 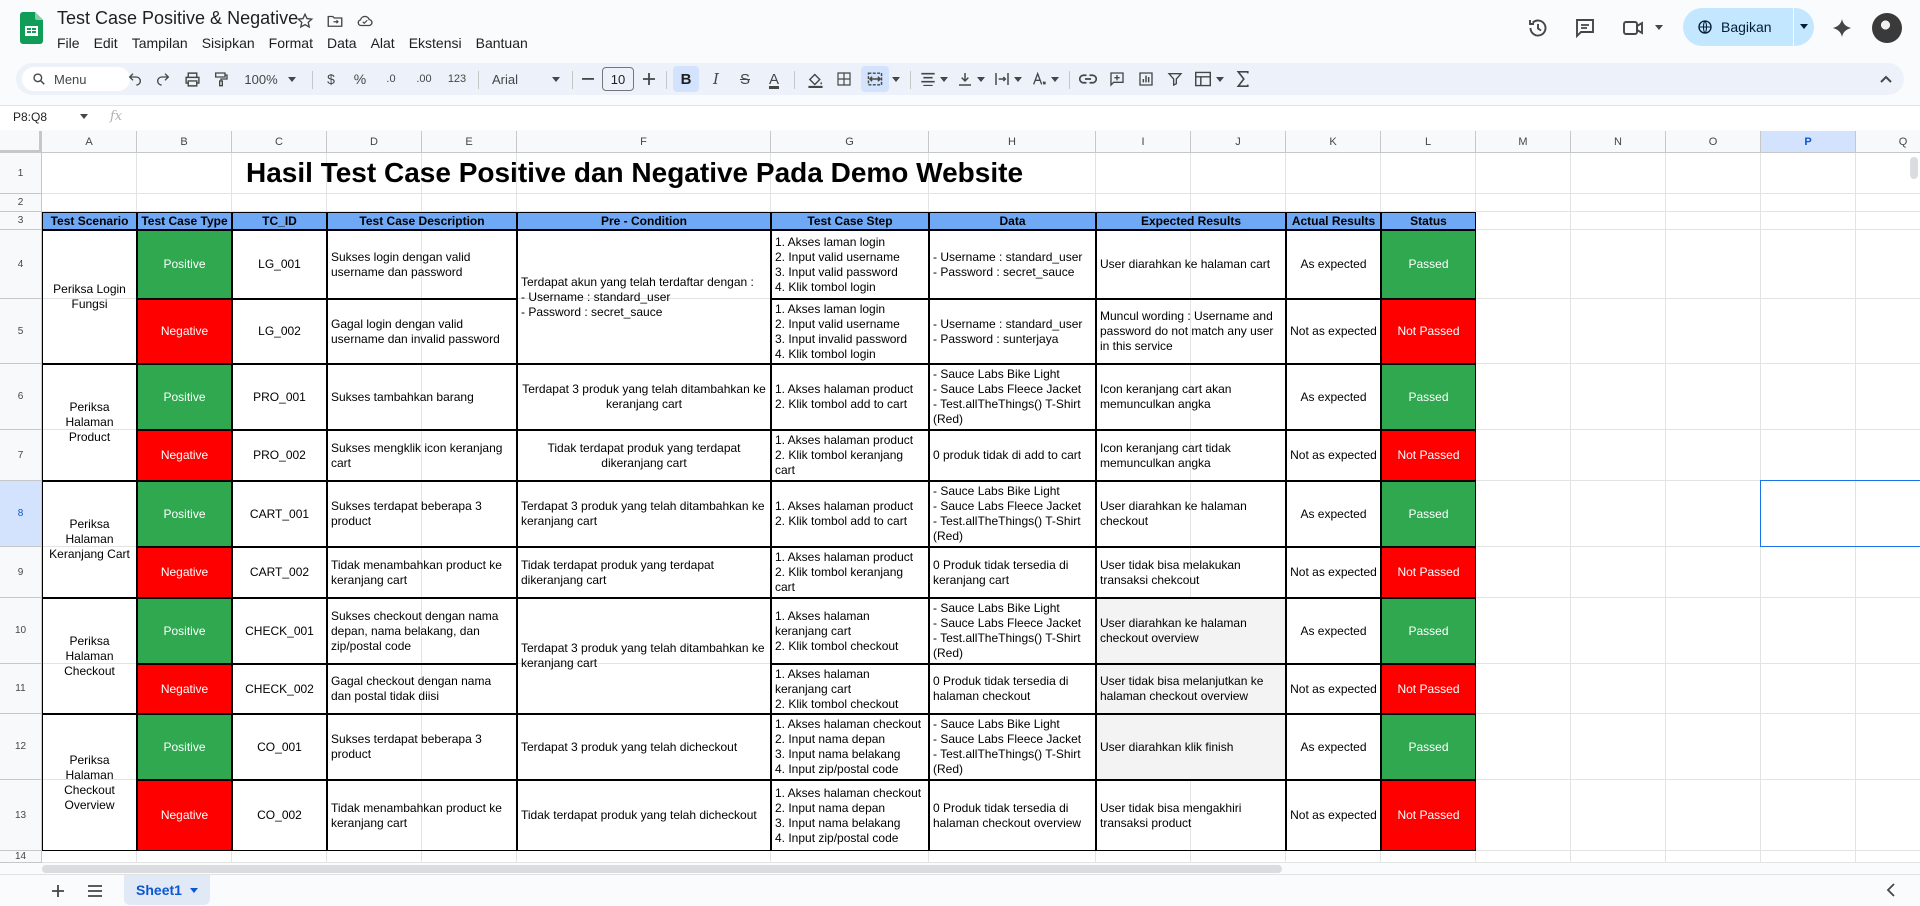 I want to click on insert-link-button, so click(x=1088, y=79).